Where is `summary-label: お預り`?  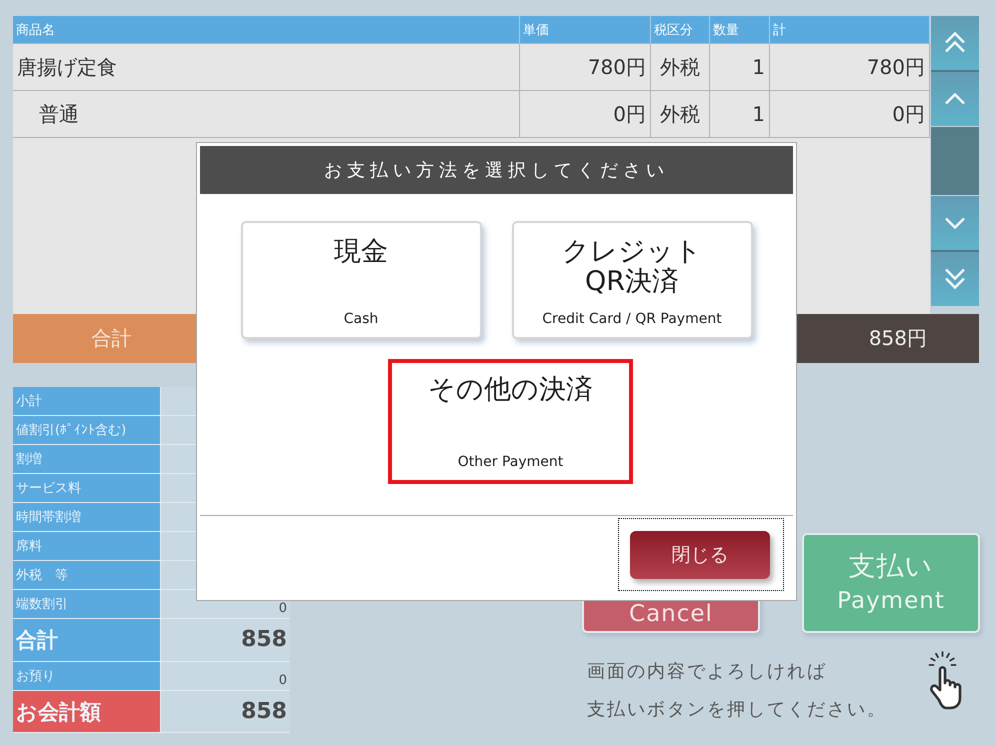
summary-label: お預り is located at coordinates (87, 676).